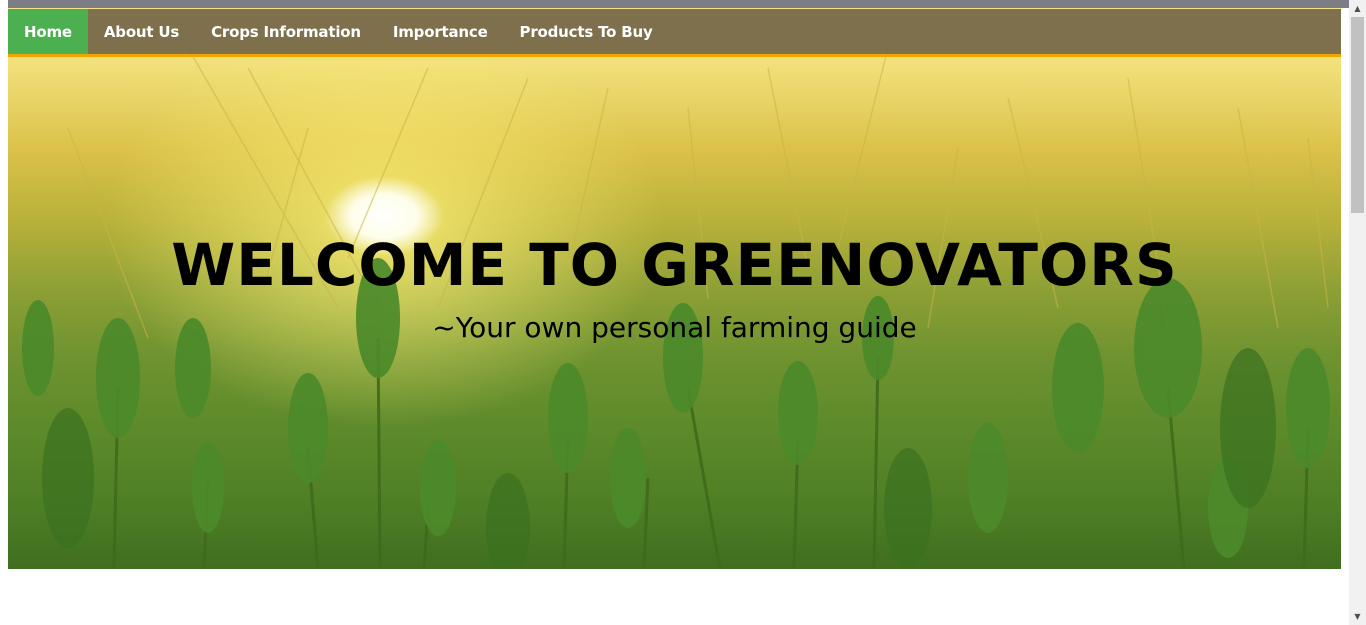 The width and height of the screenshot is (1366, 625). I want to click on browser-top-edge, so click(674, 4).